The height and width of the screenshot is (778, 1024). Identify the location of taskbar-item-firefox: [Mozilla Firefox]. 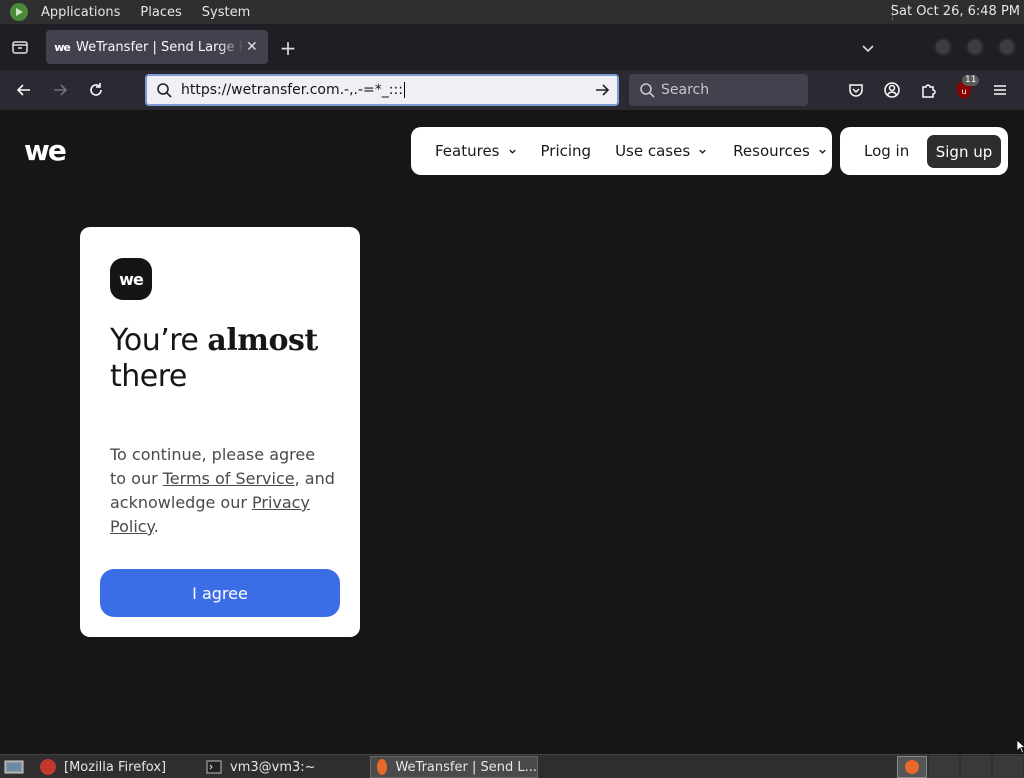
(115, 767).